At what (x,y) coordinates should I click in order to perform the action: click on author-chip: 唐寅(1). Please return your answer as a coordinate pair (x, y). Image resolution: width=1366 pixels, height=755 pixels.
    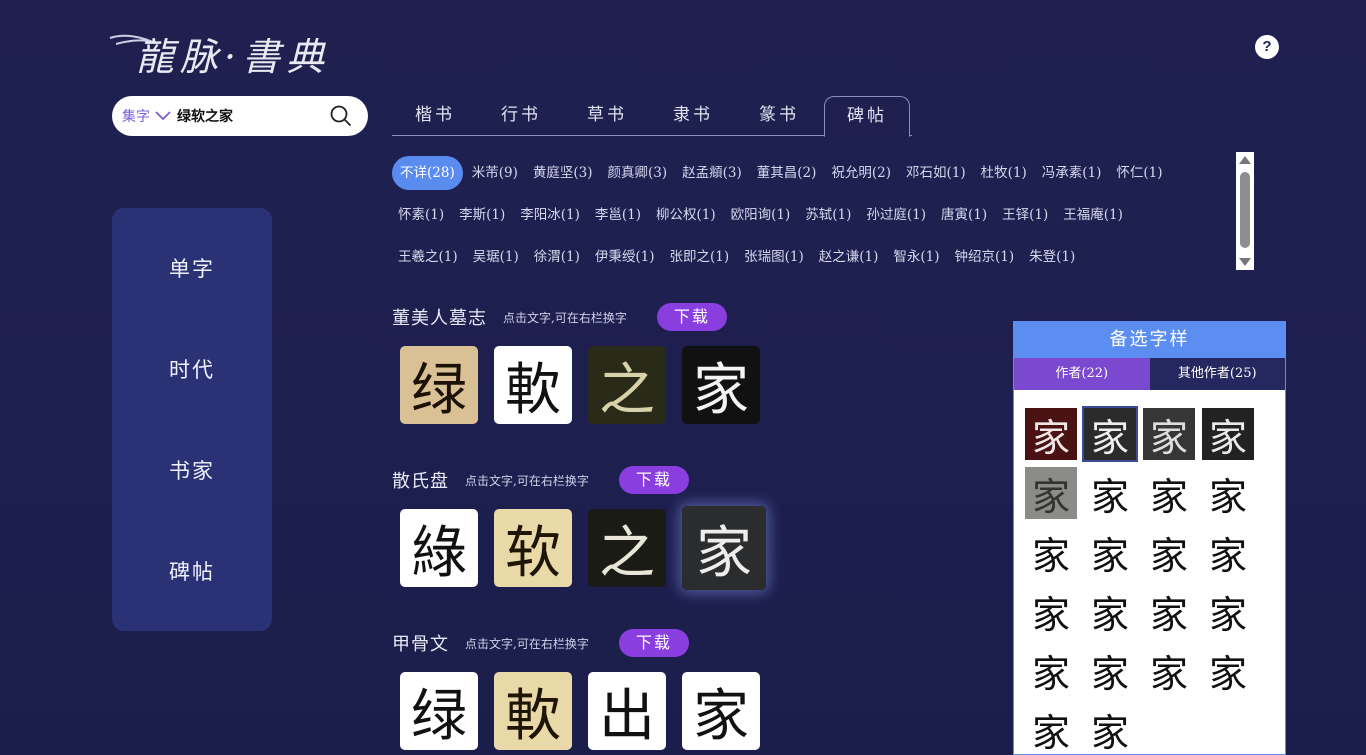
    Looking at the image, I should click on (964, 215).